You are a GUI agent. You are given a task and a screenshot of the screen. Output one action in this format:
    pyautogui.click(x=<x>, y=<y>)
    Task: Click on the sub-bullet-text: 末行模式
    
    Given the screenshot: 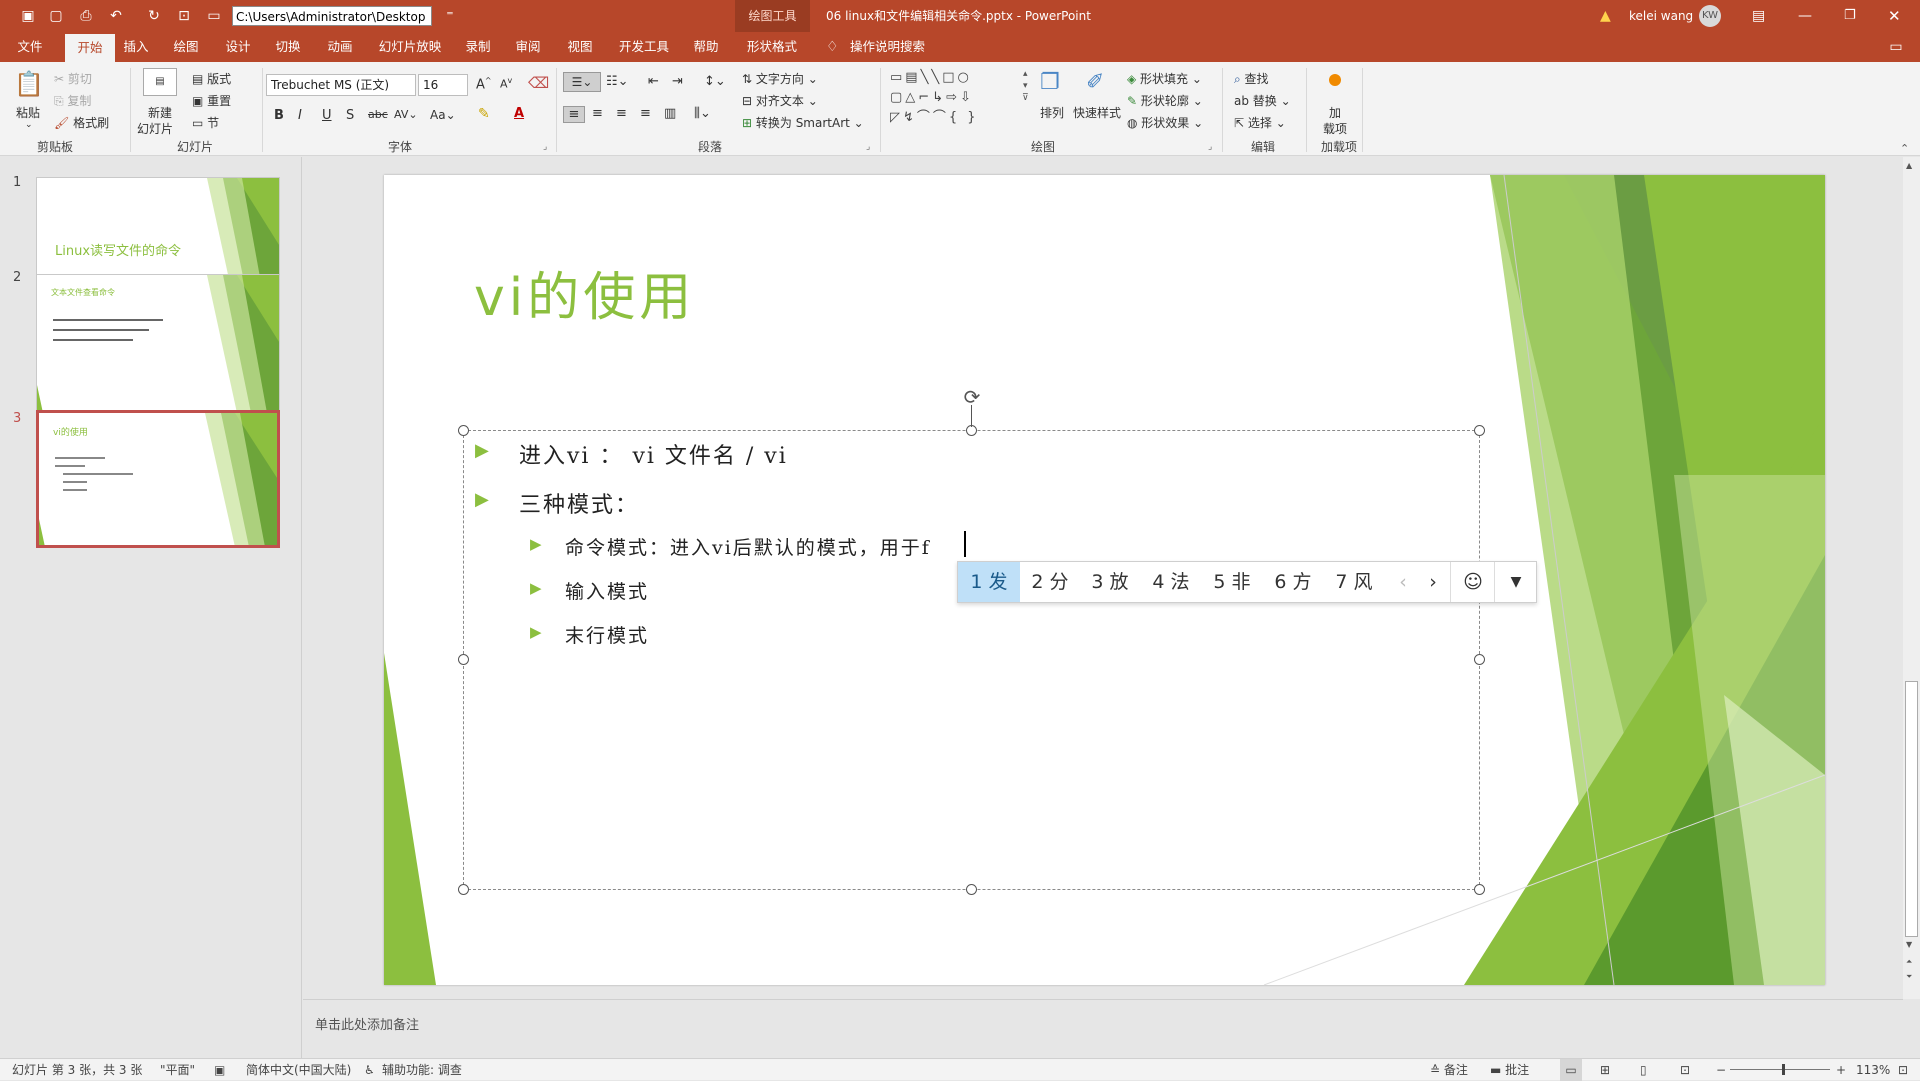 What is the action you would take?
    pyautogui.click(x=607, y=634)
    